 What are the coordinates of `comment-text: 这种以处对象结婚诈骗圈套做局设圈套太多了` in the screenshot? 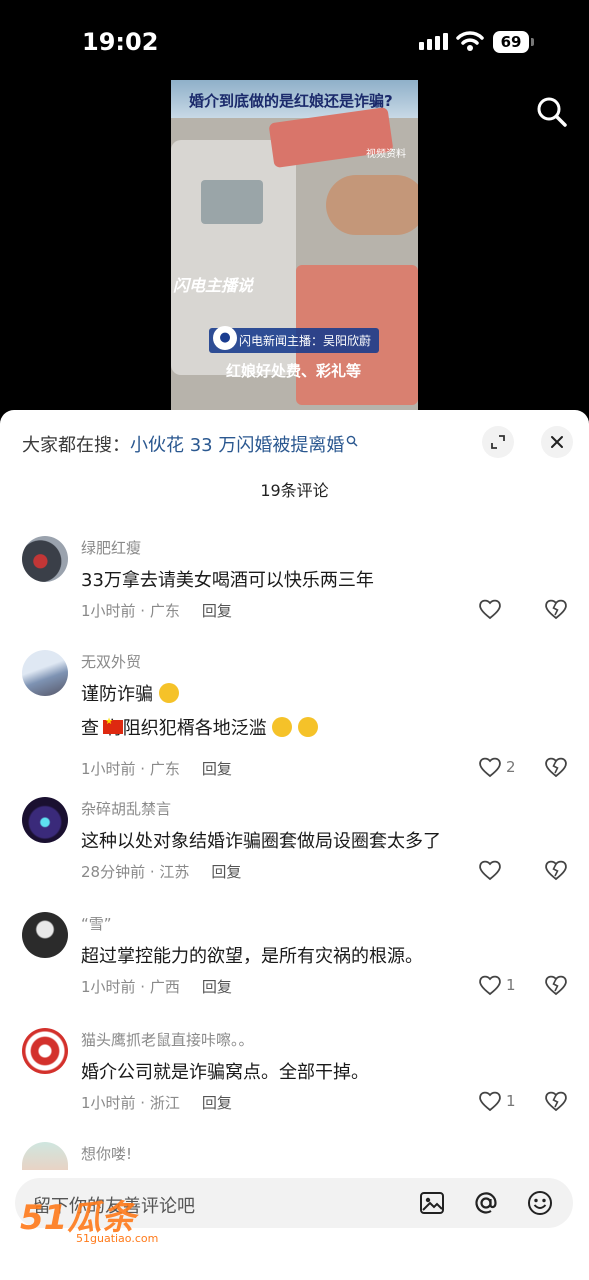 It's located at (261, 841).